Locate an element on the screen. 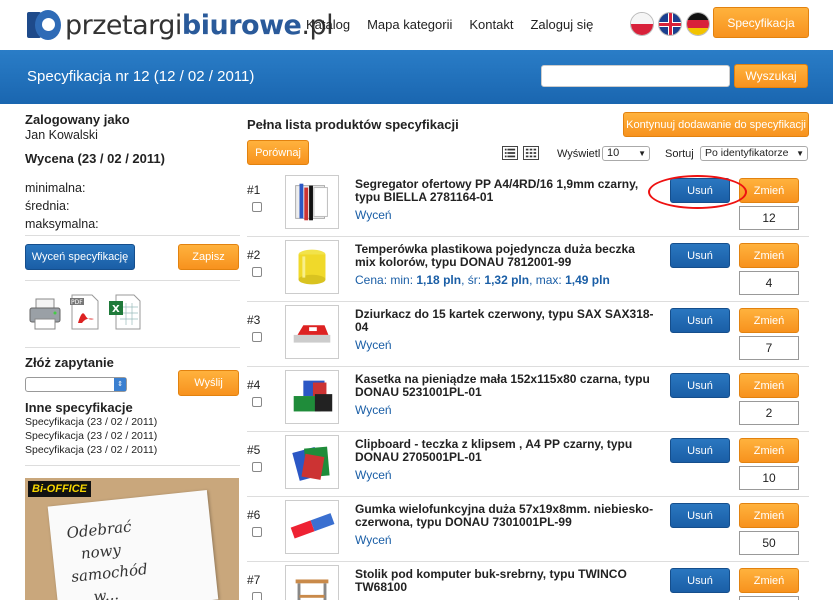 Image resolution: width=833 pixels, height=600 pixels. valuate-specification-button: Wyceń specyfikację is located at coordinates (80, 257).